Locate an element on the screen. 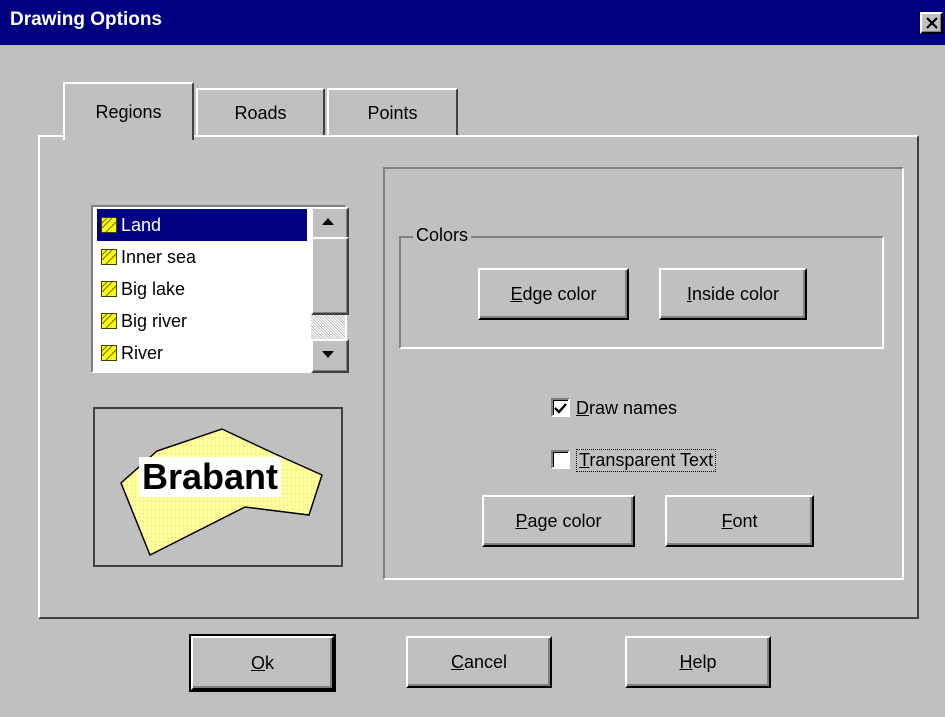  tab-points-label: Points is located at coordinates (392, 112).